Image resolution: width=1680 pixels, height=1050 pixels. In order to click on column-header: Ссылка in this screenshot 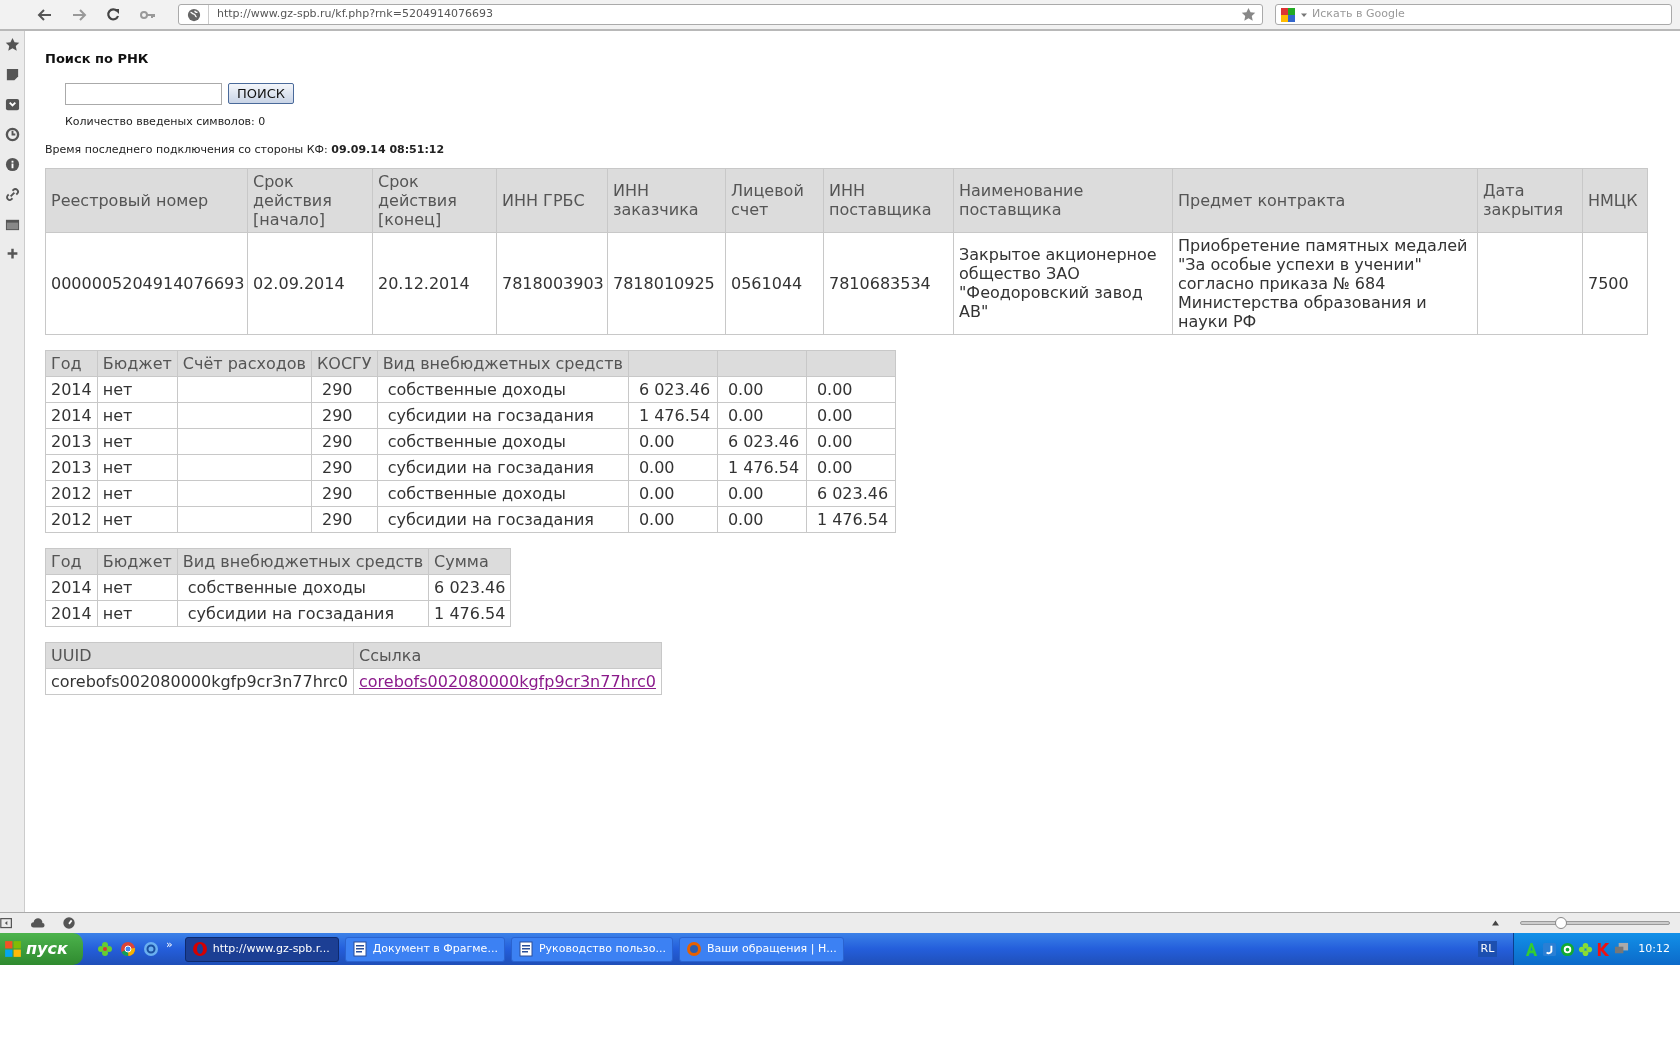, I will do `click(507, 655)`.